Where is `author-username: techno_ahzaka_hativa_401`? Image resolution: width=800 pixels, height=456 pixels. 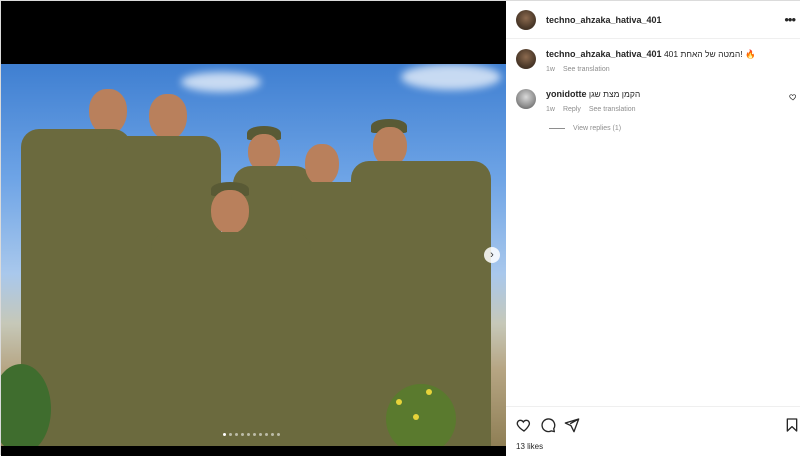
author-username: techno_ahzaka_hativa_401 is located at coordinates (604, 20).